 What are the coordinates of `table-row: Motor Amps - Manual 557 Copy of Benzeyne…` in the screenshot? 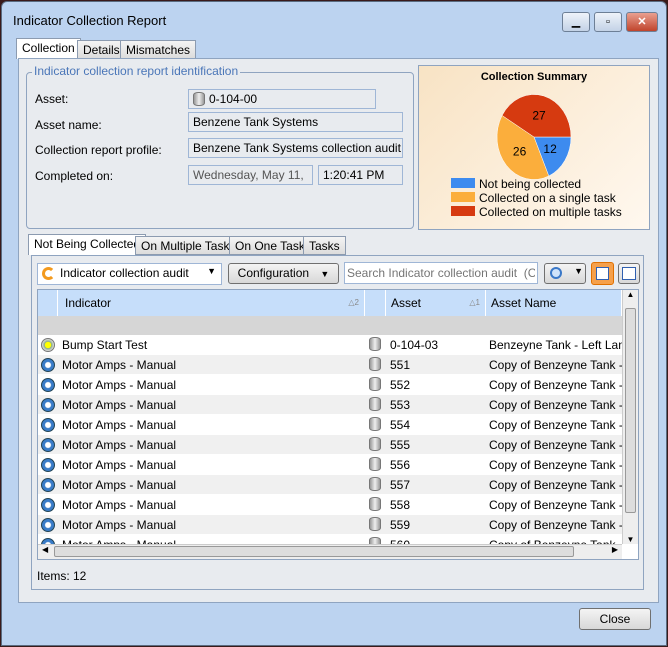 It's located at (330, 485).